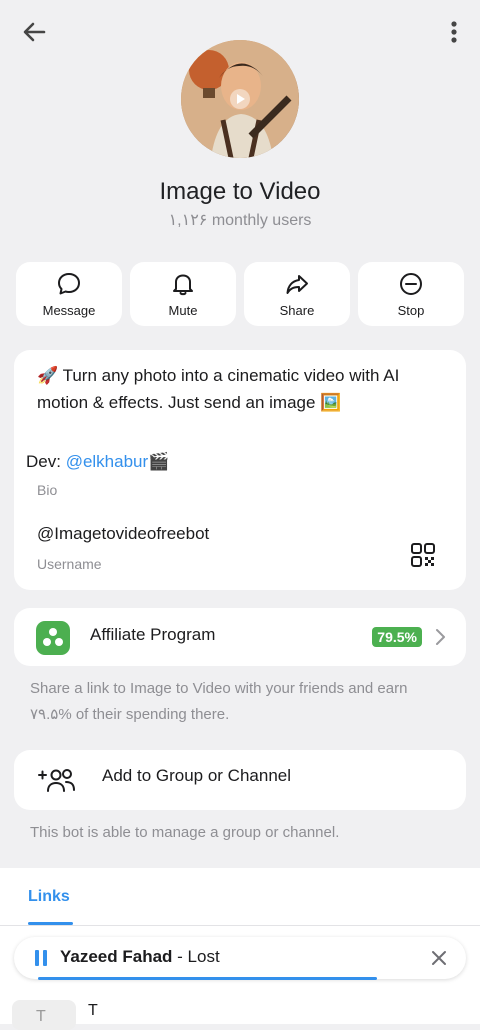 The width and height of the screenshot is (480, 1030). What do you see at coordinates (240, 958) in the screenshot?
I see `music-player-bar: Yazeed Fahad - Lost` at bounding box center [240, 958].